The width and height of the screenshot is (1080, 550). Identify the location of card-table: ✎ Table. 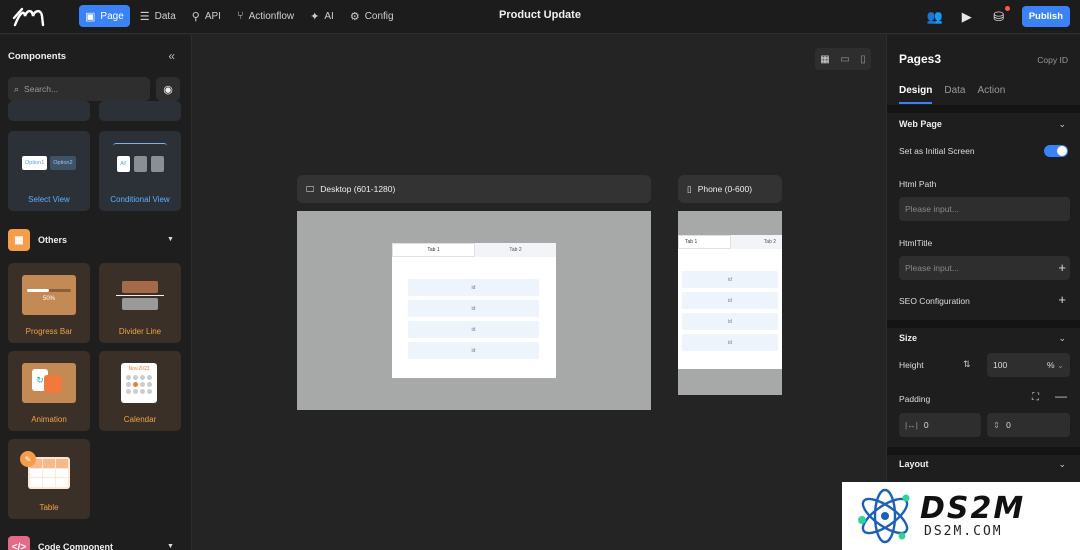
(49, 479).